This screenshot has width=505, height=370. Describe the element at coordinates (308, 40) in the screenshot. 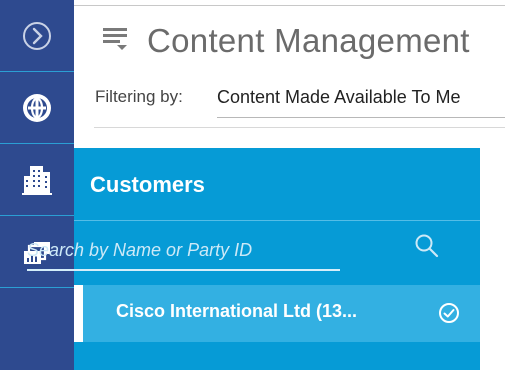

I see `page-title: Content Management` at that location.